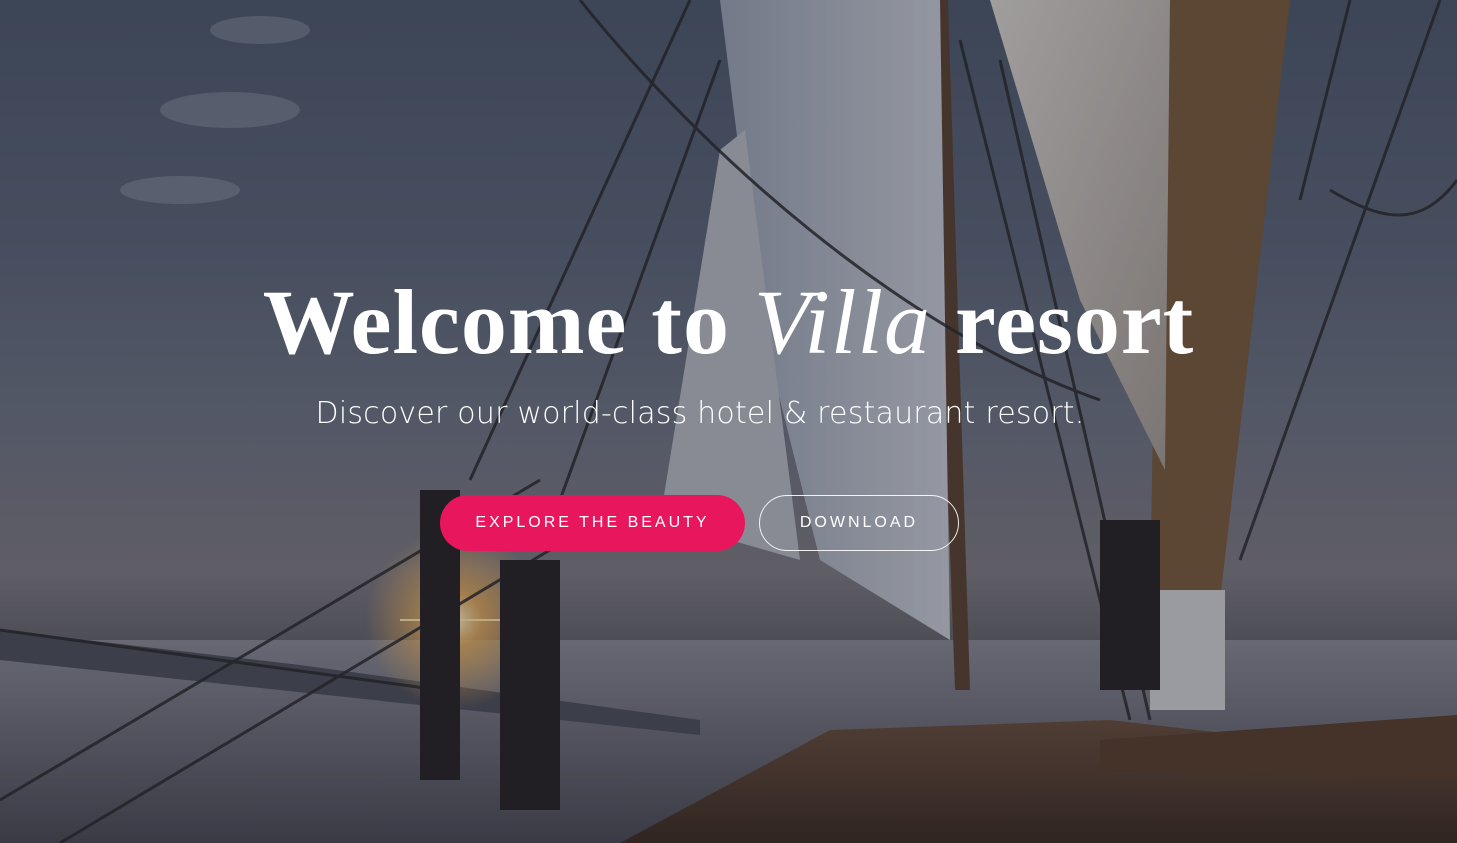 This screenshot has height=843, width=1457. I want to click on hero-title: Welcome to Villa resort, so click(728, 322).